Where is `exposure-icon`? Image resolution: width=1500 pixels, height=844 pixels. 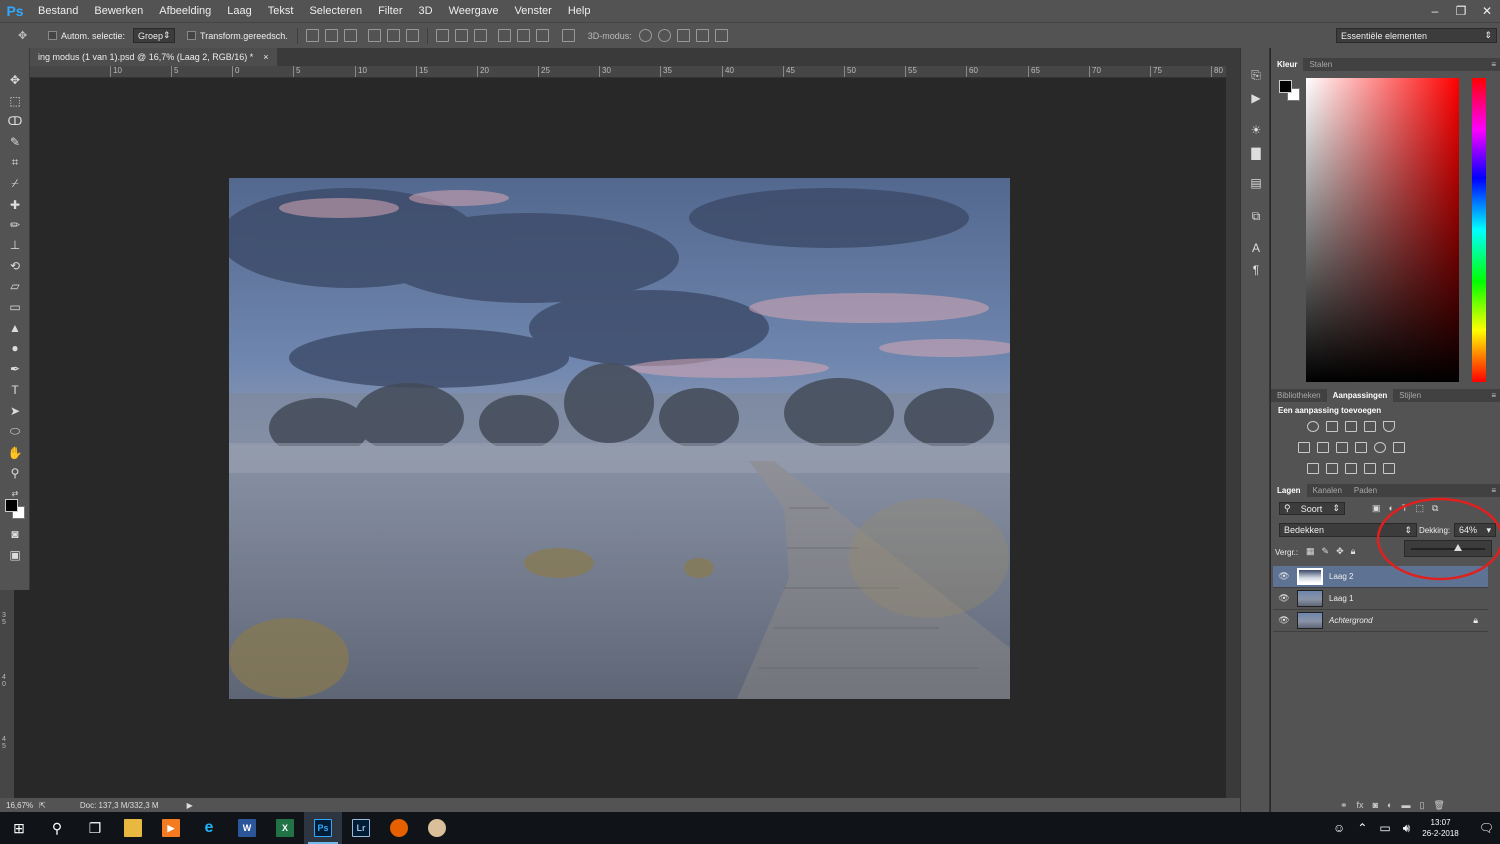 exposure-icon is located at coordinates (1370, 426).